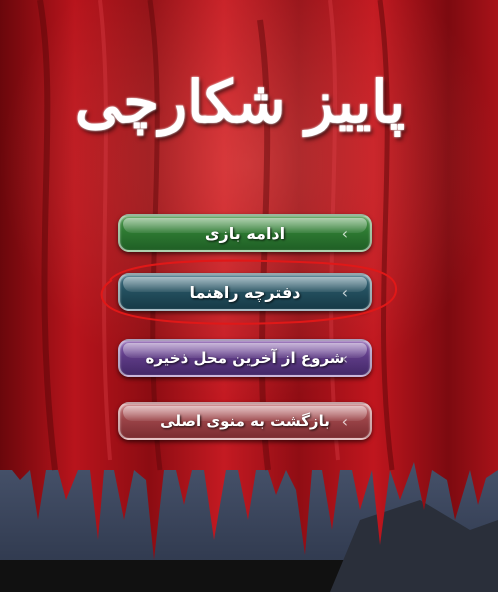 This screenshot has height=592, width=498. I want to click on back-to-main-menu-button: ‹ بازگشت به منوی اصلی, so click(245, 421).